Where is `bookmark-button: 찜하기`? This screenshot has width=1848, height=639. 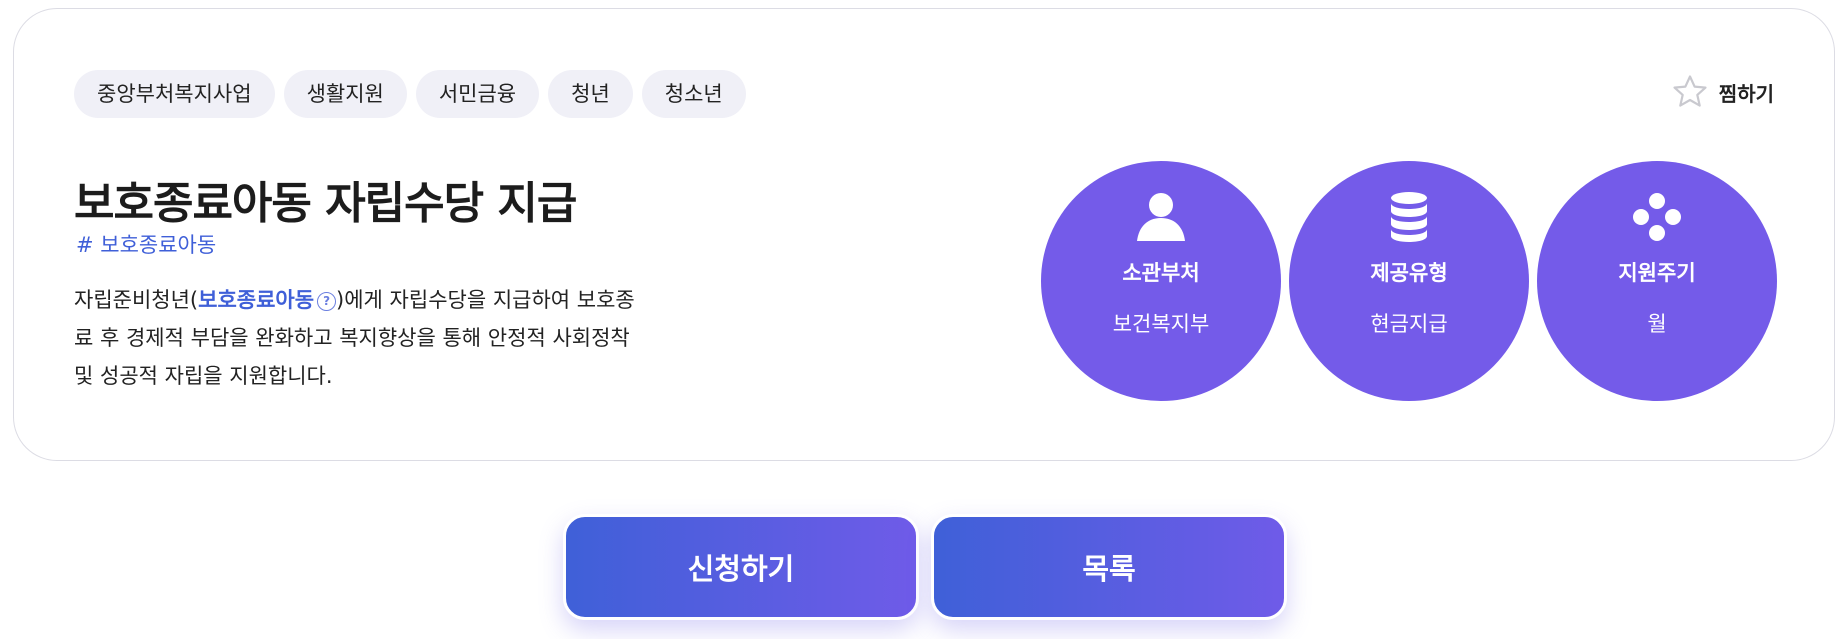
bookmark-button: 찜하기 is located at coordinates (1722, 92).